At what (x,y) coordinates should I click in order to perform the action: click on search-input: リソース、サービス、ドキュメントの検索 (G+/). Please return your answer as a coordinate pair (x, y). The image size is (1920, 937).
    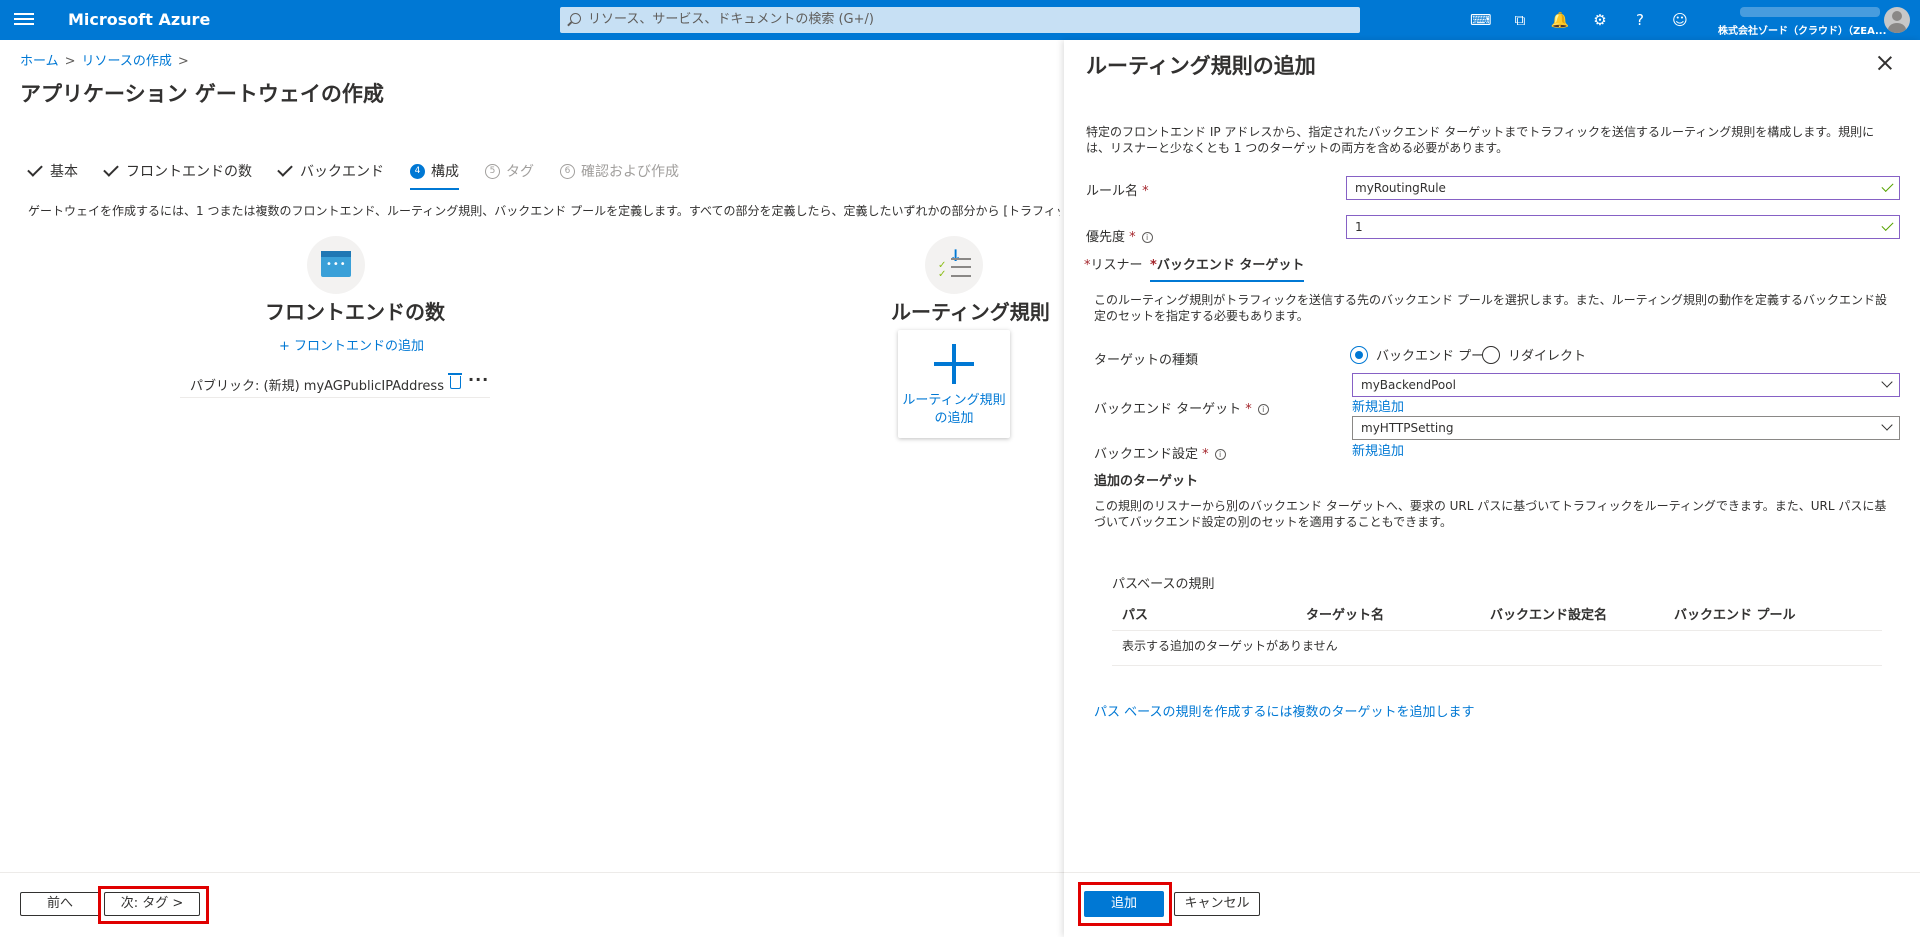
    Looking at the image, I should click on (960, 20).